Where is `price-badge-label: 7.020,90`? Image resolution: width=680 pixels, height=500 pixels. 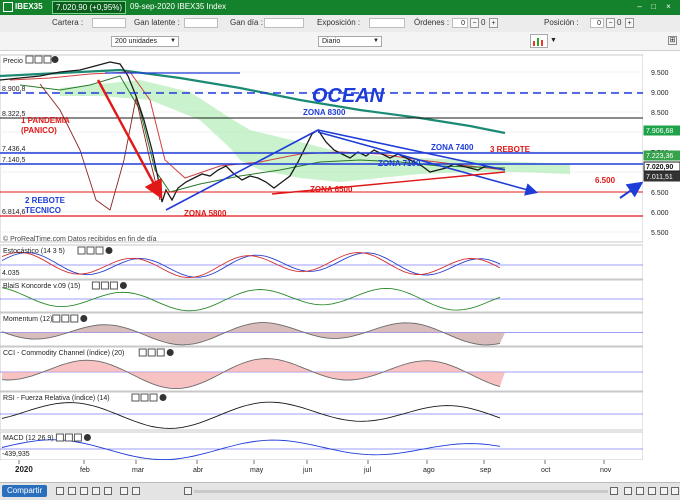
price-badge-label: 7.020,90 is located at coordinates (659, 167).